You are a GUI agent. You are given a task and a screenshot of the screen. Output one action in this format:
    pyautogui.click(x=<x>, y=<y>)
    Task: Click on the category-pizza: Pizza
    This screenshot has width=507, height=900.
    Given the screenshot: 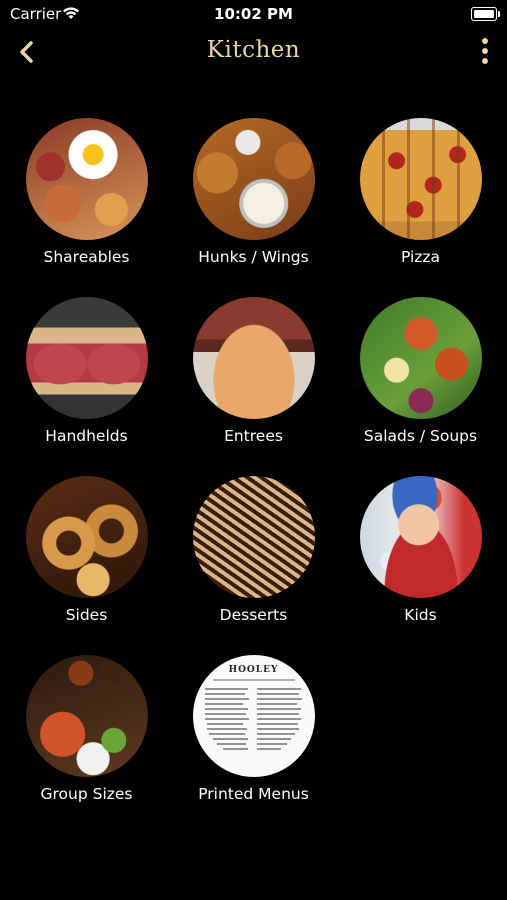 What is the action you would take?
    pyautogui.click(x=420, y=203)
    